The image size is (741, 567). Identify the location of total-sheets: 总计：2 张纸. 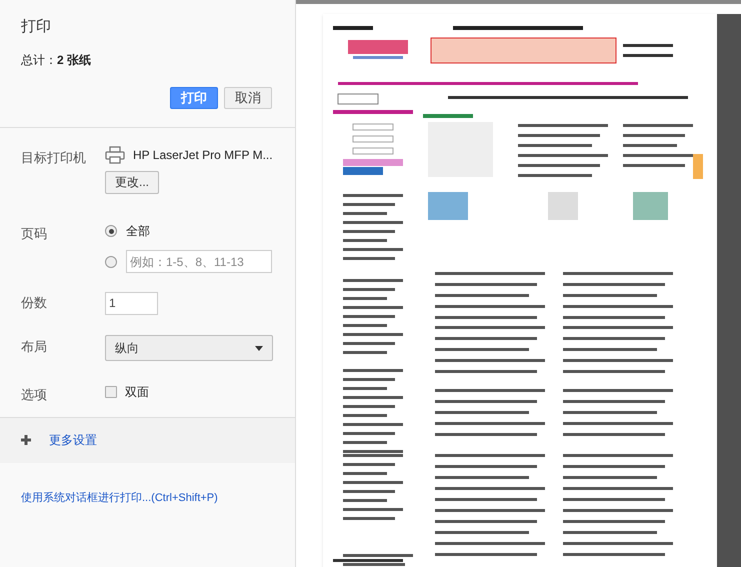
(56, 60).